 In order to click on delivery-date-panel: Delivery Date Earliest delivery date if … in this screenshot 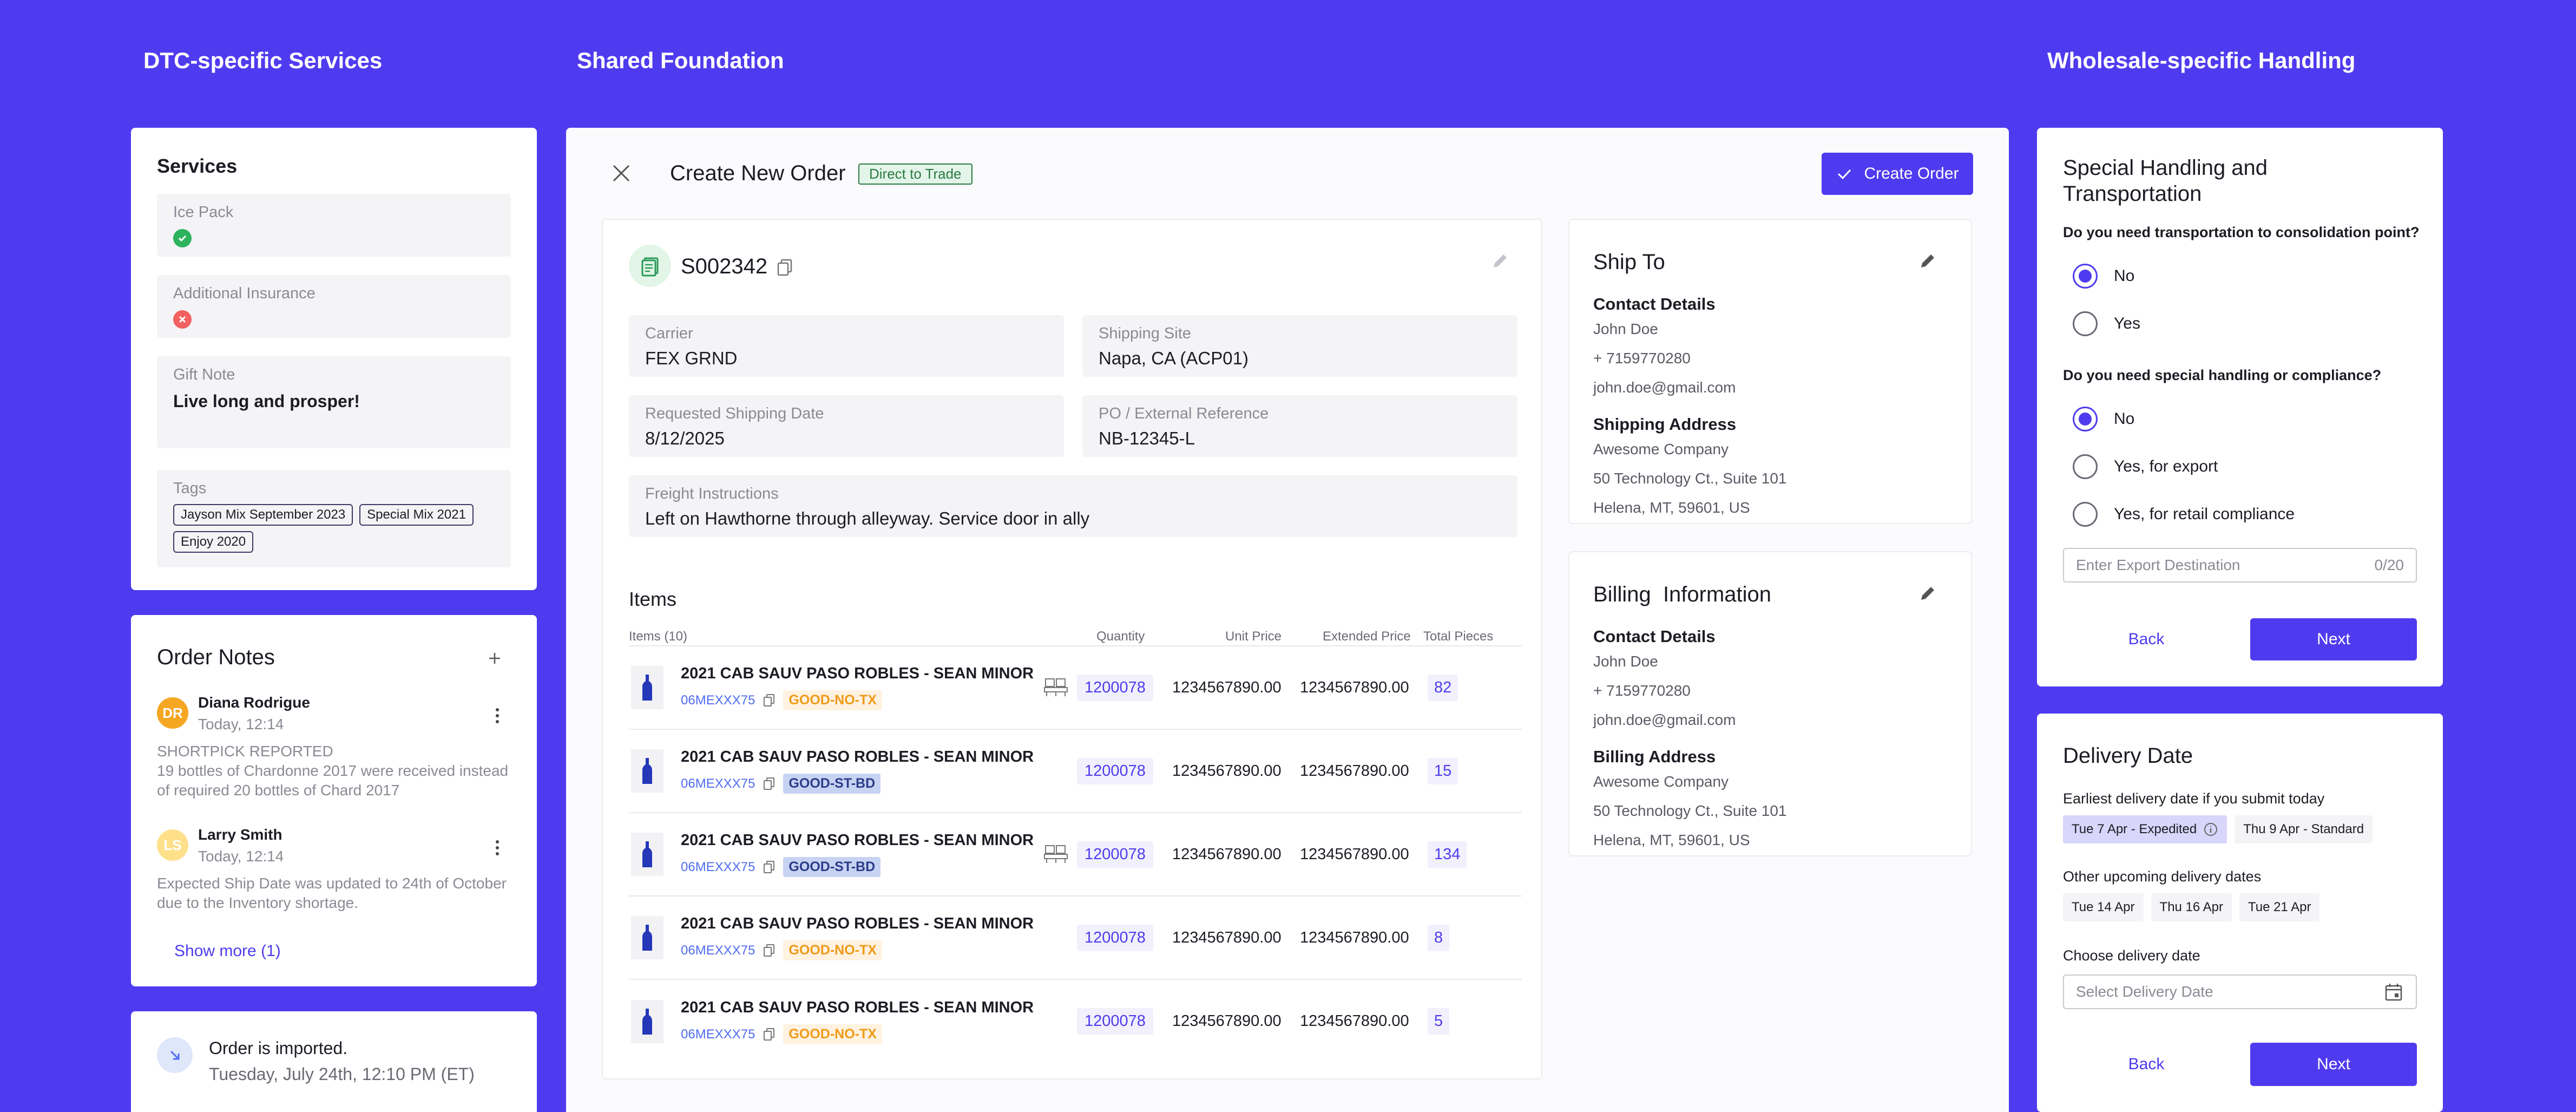, I will do `click(2240, 913)`.